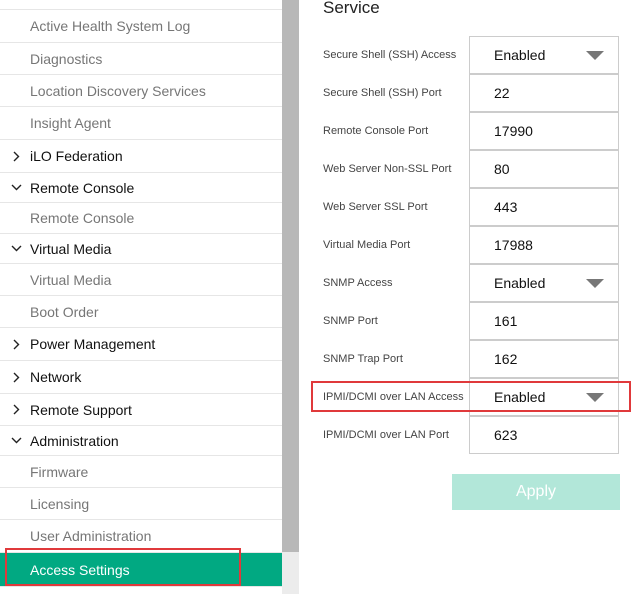 The image size is (644, 594). What do you see at coordinates (513, 245) in the screenshot?
I see `virtual-media-port-value: 17988` at bounding box center [513, 245].